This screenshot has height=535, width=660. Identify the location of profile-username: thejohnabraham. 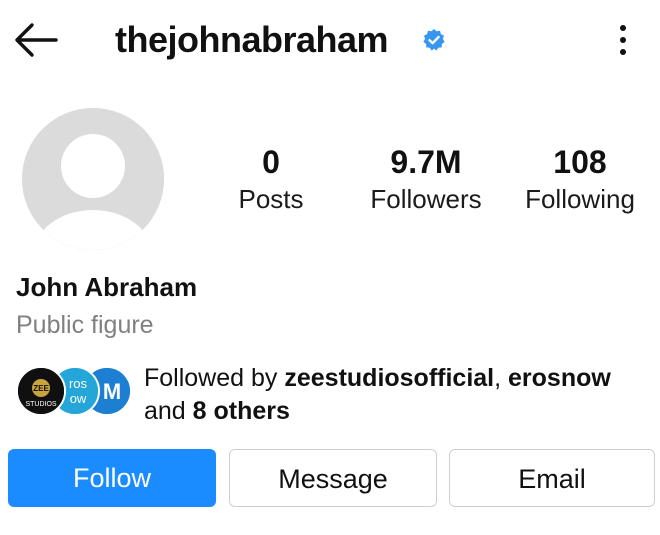
(252, 39).